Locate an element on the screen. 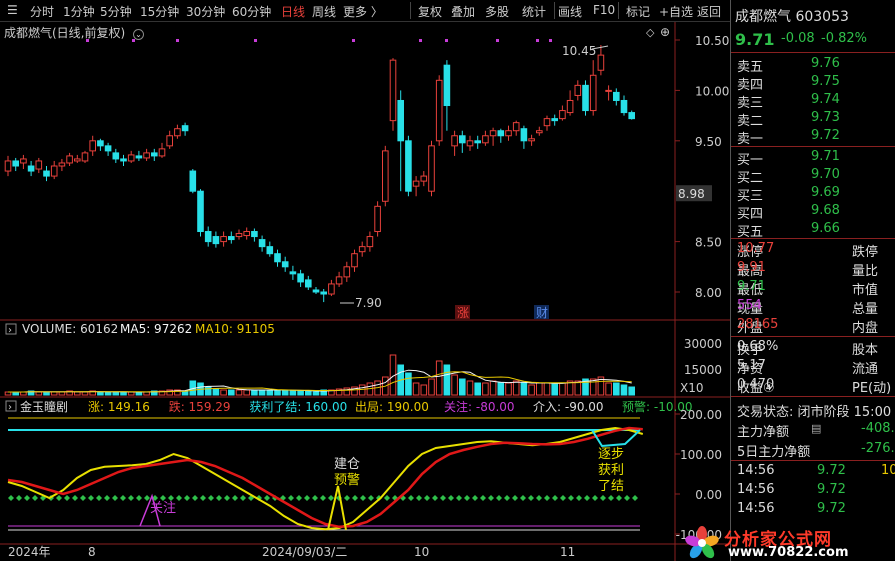  toolbar-item-3: 15分钟 is located at coordinates (159, 11).